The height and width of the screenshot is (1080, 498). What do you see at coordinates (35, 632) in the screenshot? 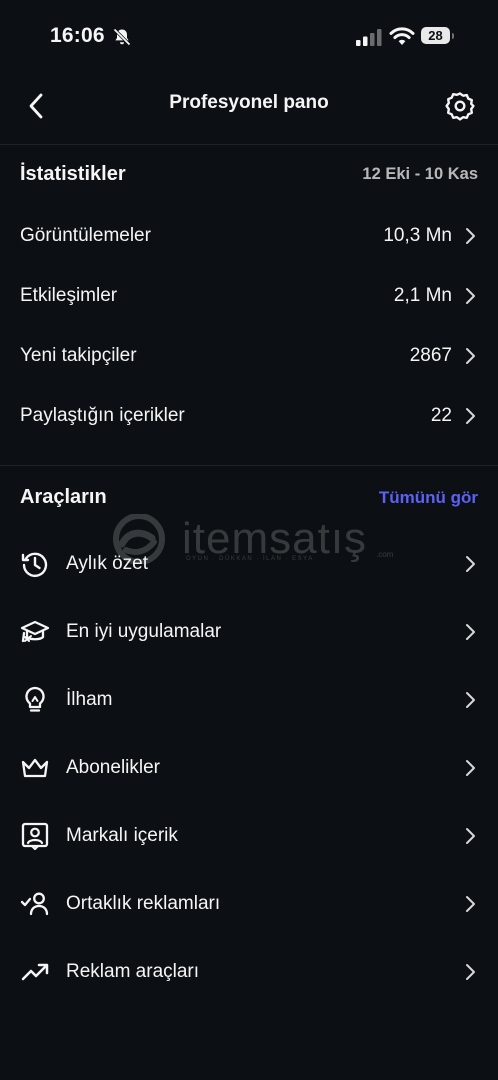
I see `graduation-cap-icon` at bounding box center [35, 632].